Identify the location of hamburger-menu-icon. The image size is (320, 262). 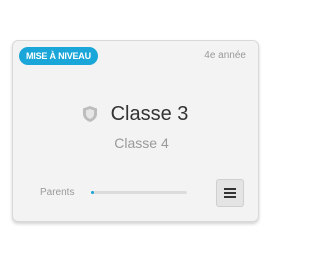
(230, 193).